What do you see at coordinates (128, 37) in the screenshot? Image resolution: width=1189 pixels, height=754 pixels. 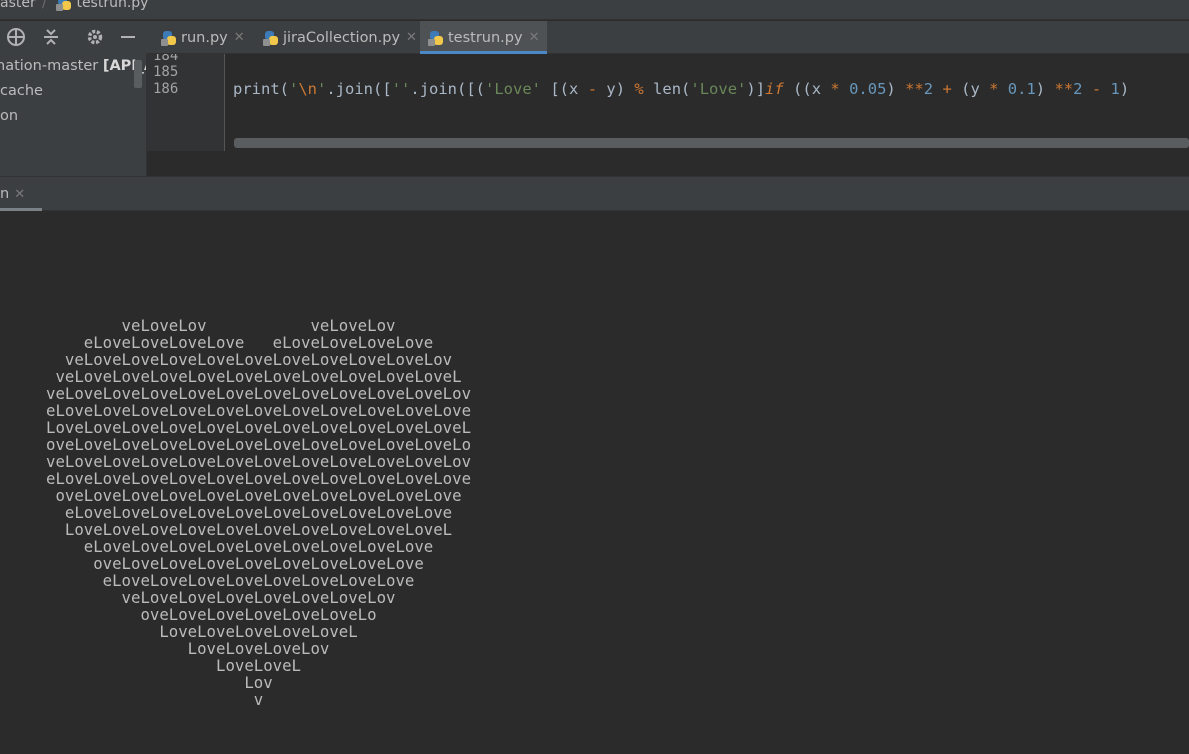 I see `minimize-icon` at bounding box center [128, 37].